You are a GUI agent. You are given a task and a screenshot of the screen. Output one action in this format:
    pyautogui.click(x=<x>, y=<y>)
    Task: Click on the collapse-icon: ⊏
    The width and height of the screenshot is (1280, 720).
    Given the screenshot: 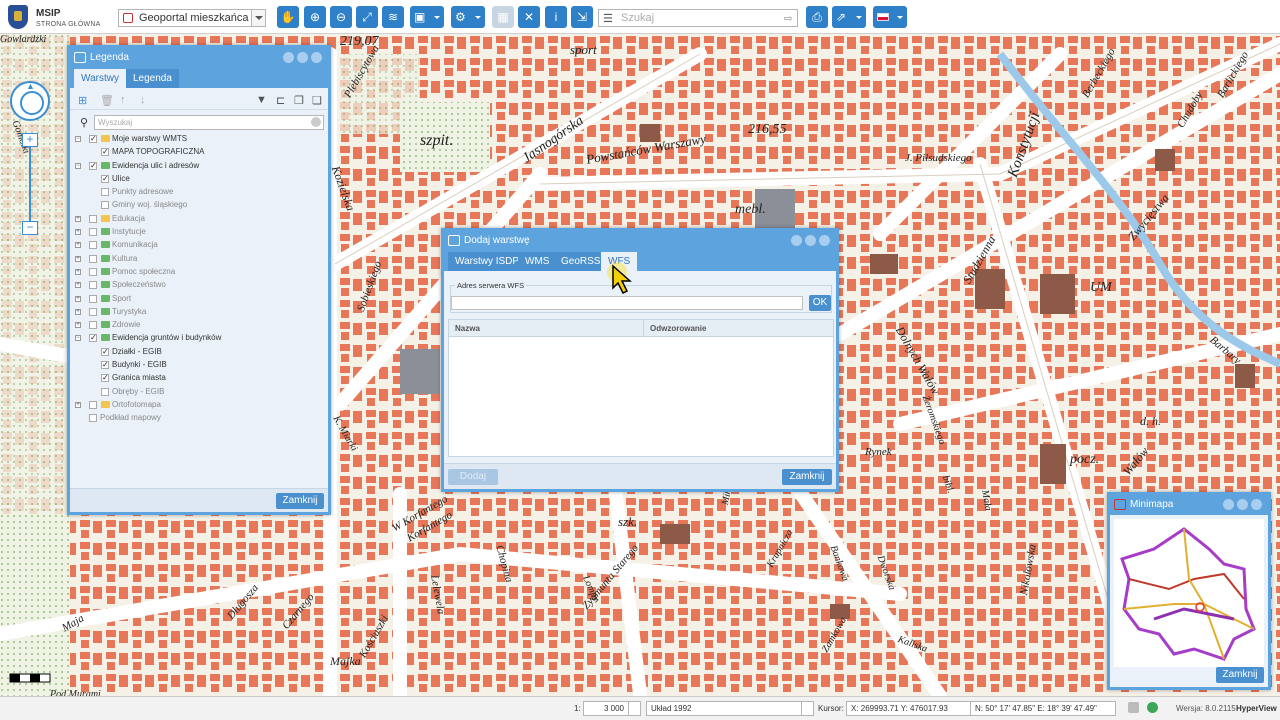 What is the action you would take?
    pyautogui.click(x=280, y=100)
    